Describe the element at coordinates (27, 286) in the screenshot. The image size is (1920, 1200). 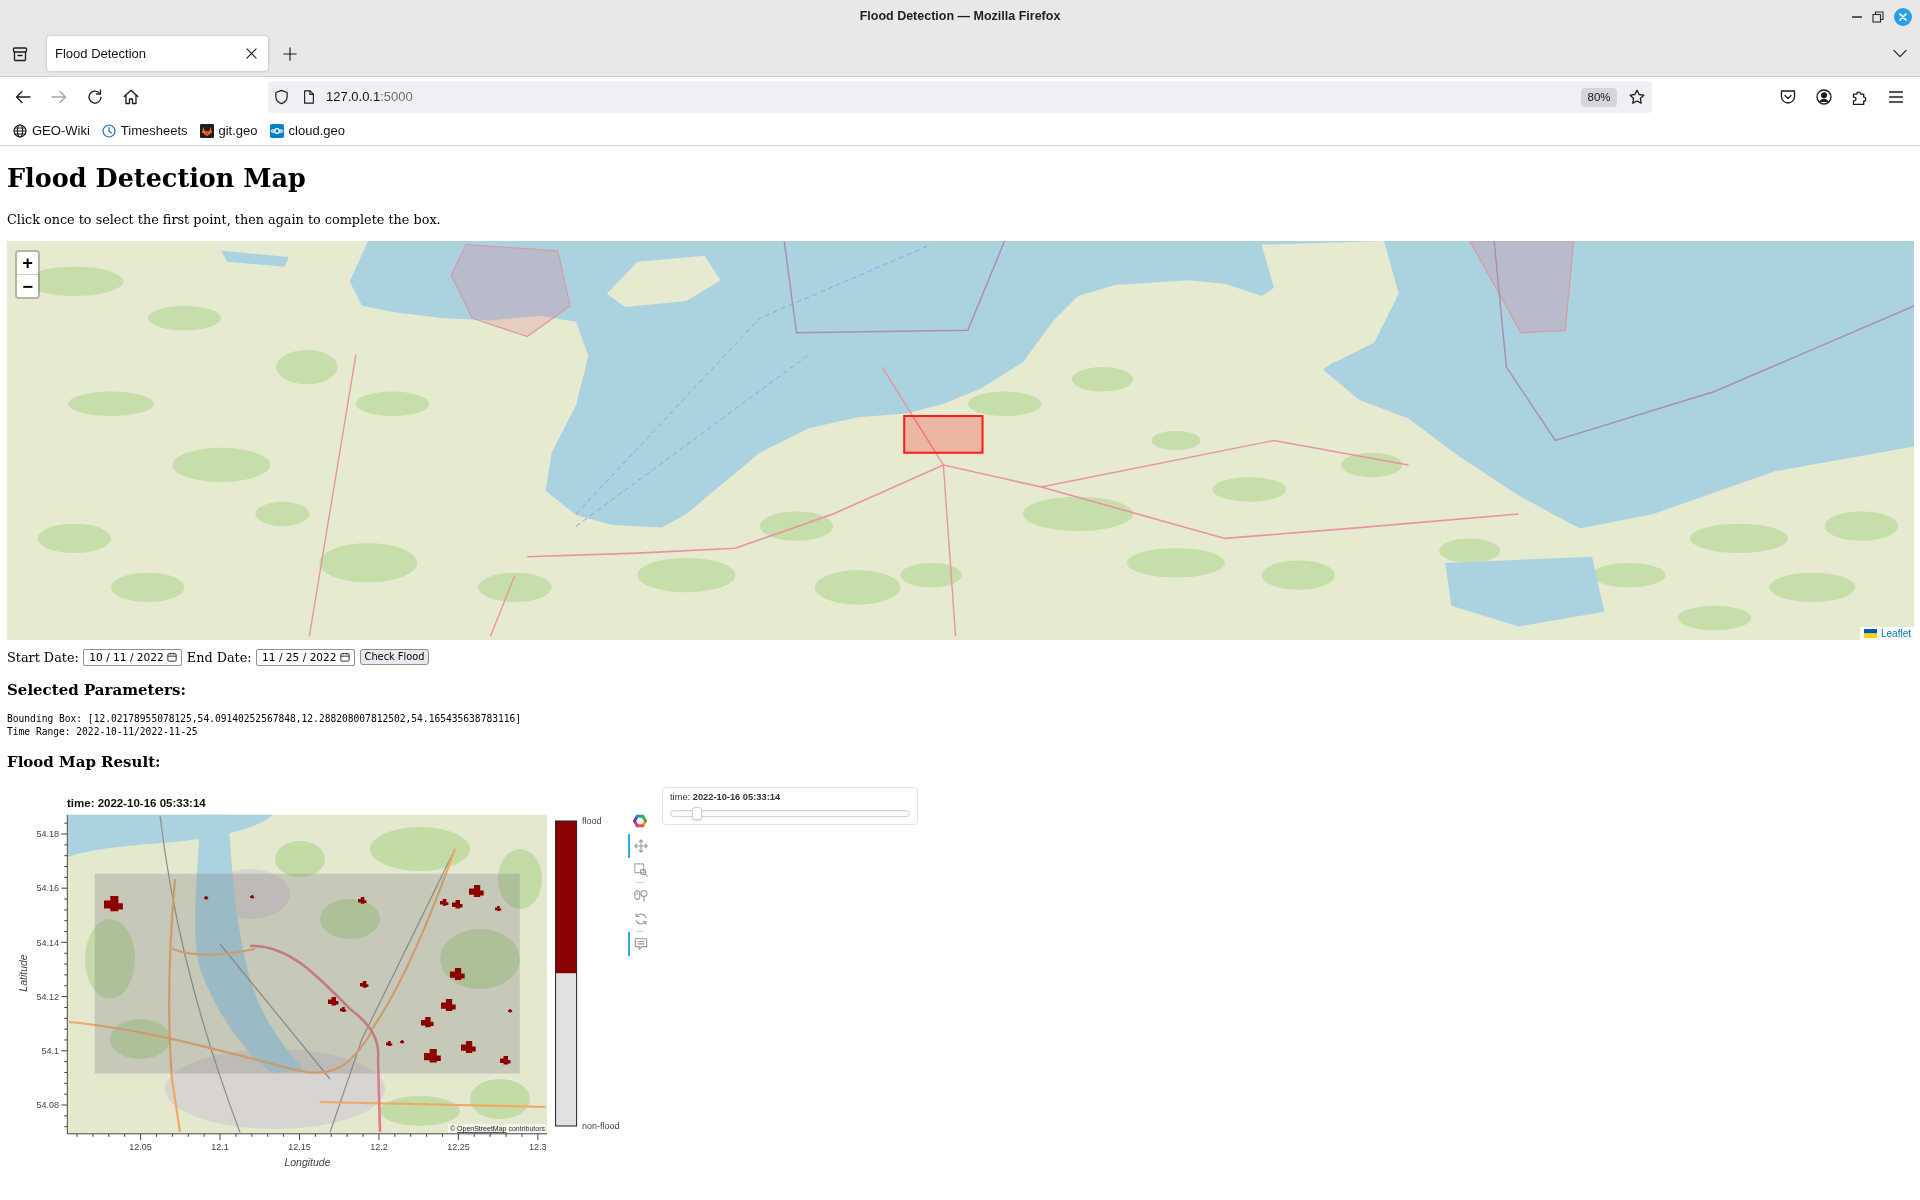
I see `zoom-out-button: −` at that location.